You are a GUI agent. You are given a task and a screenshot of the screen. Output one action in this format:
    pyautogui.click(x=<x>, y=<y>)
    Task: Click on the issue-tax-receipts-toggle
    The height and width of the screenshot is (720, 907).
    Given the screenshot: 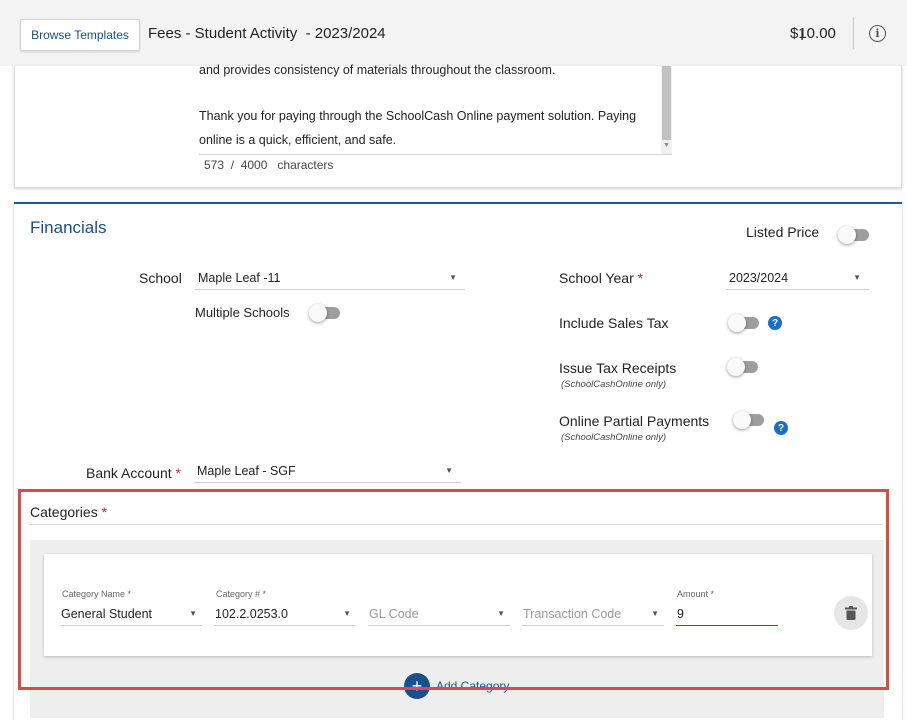 What is the action you would take?
    pyautogui.click(x=743, y=367)
    